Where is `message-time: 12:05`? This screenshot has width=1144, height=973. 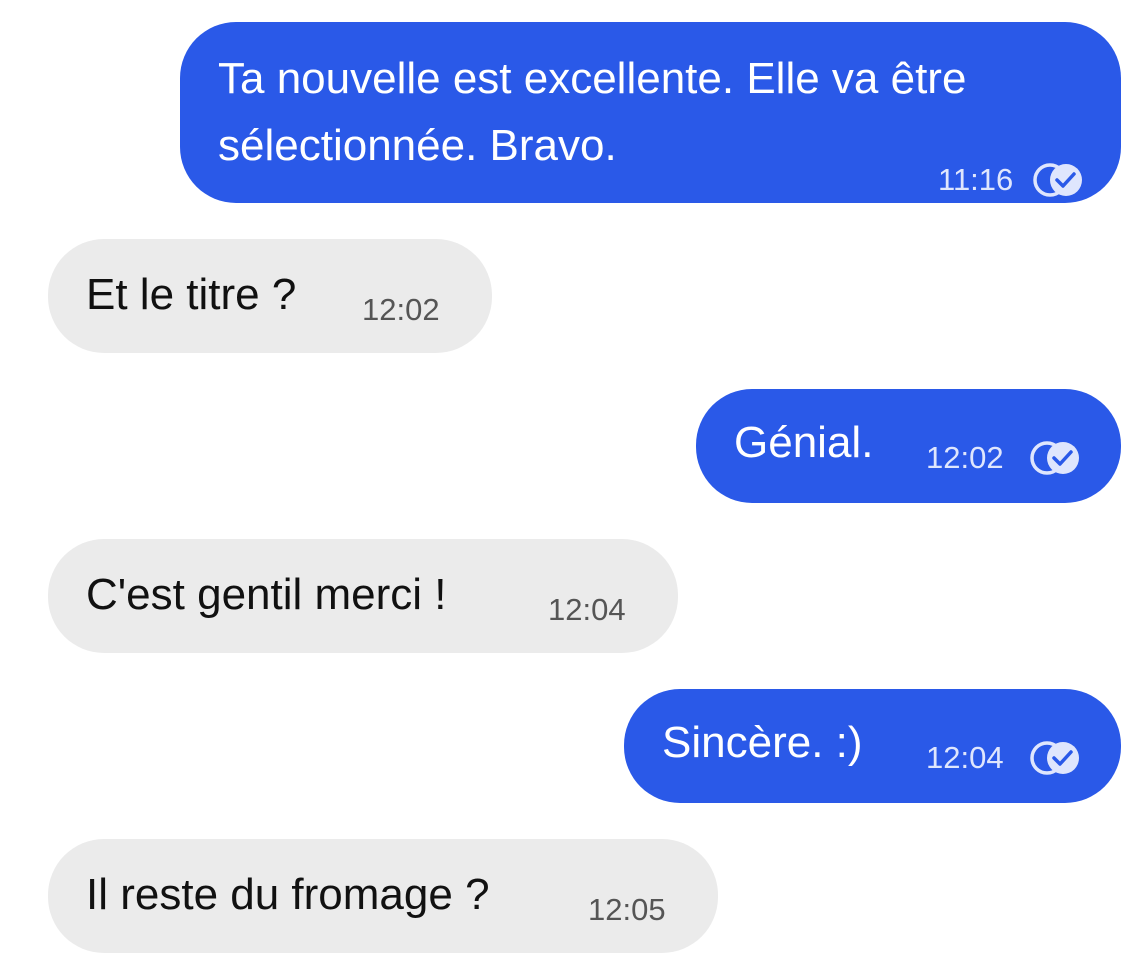 message-time: 12:05 is located at coordinates (627, 909).